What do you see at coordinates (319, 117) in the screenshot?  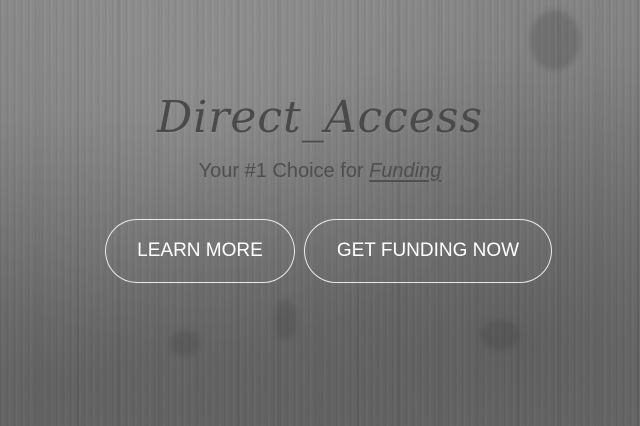 I see `brand-title: Direct_Access` at bounding box center [319, 117].